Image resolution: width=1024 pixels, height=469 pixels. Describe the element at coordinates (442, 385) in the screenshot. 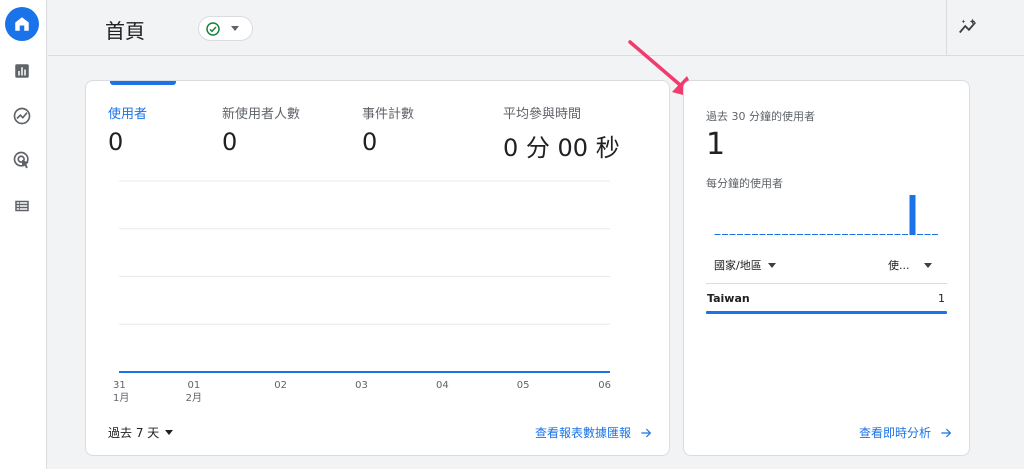

I see `x-tick-label: 04` at that location.